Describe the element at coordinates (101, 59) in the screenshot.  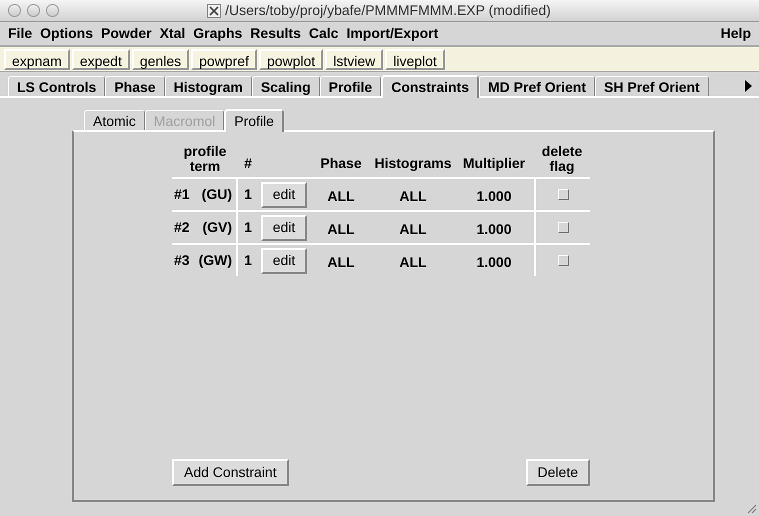
I see `toolbar-button: expedt` at that location.